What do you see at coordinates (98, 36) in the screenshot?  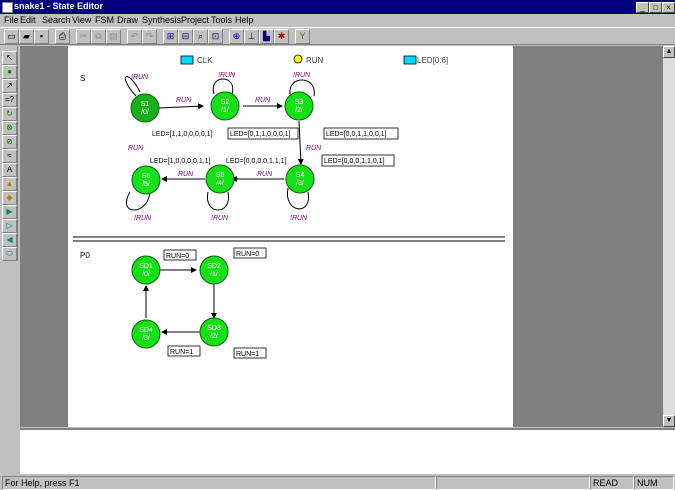 I see `copy-button: ⧉` at bounding box center [98, 36].